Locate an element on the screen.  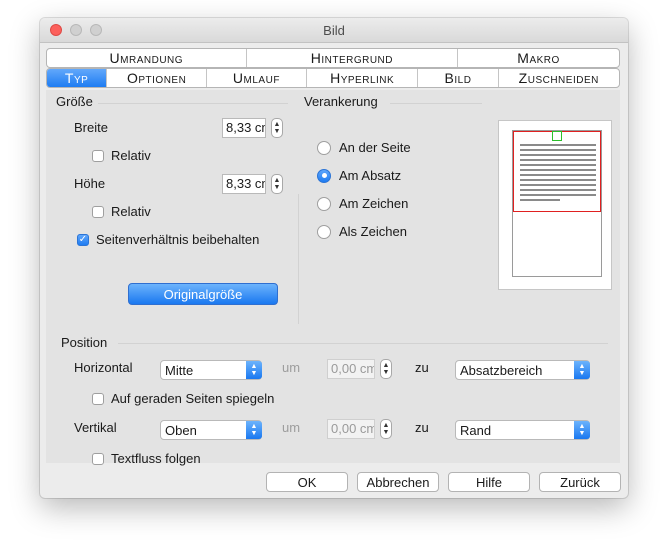
width-stepper-arrows: ▲ ▼ is located at coordinates (277, 128).